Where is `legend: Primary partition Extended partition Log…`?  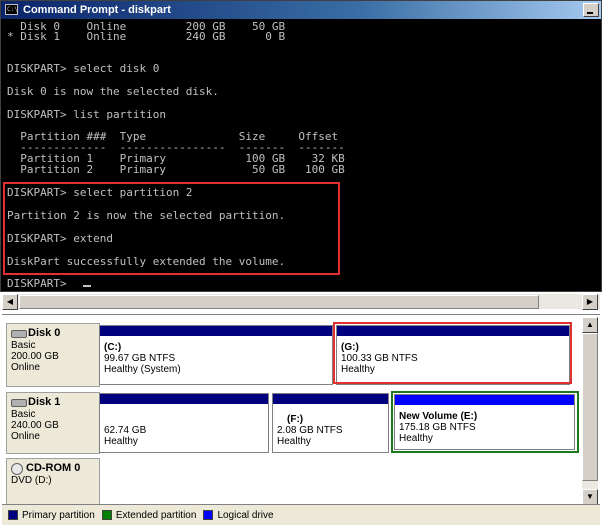
legend: Primary partition Extended partition Log… is located at coordinates (301, 514).